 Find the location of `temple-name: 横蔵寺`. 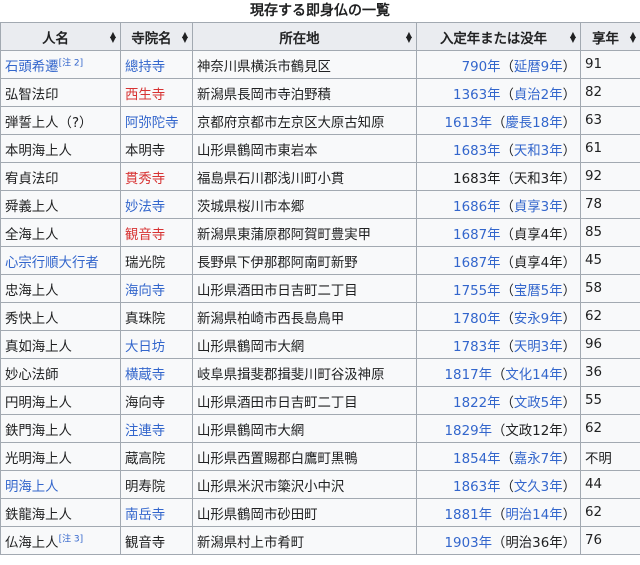

temple-name: 横蔵寺 is located at coordinates (145, 375).